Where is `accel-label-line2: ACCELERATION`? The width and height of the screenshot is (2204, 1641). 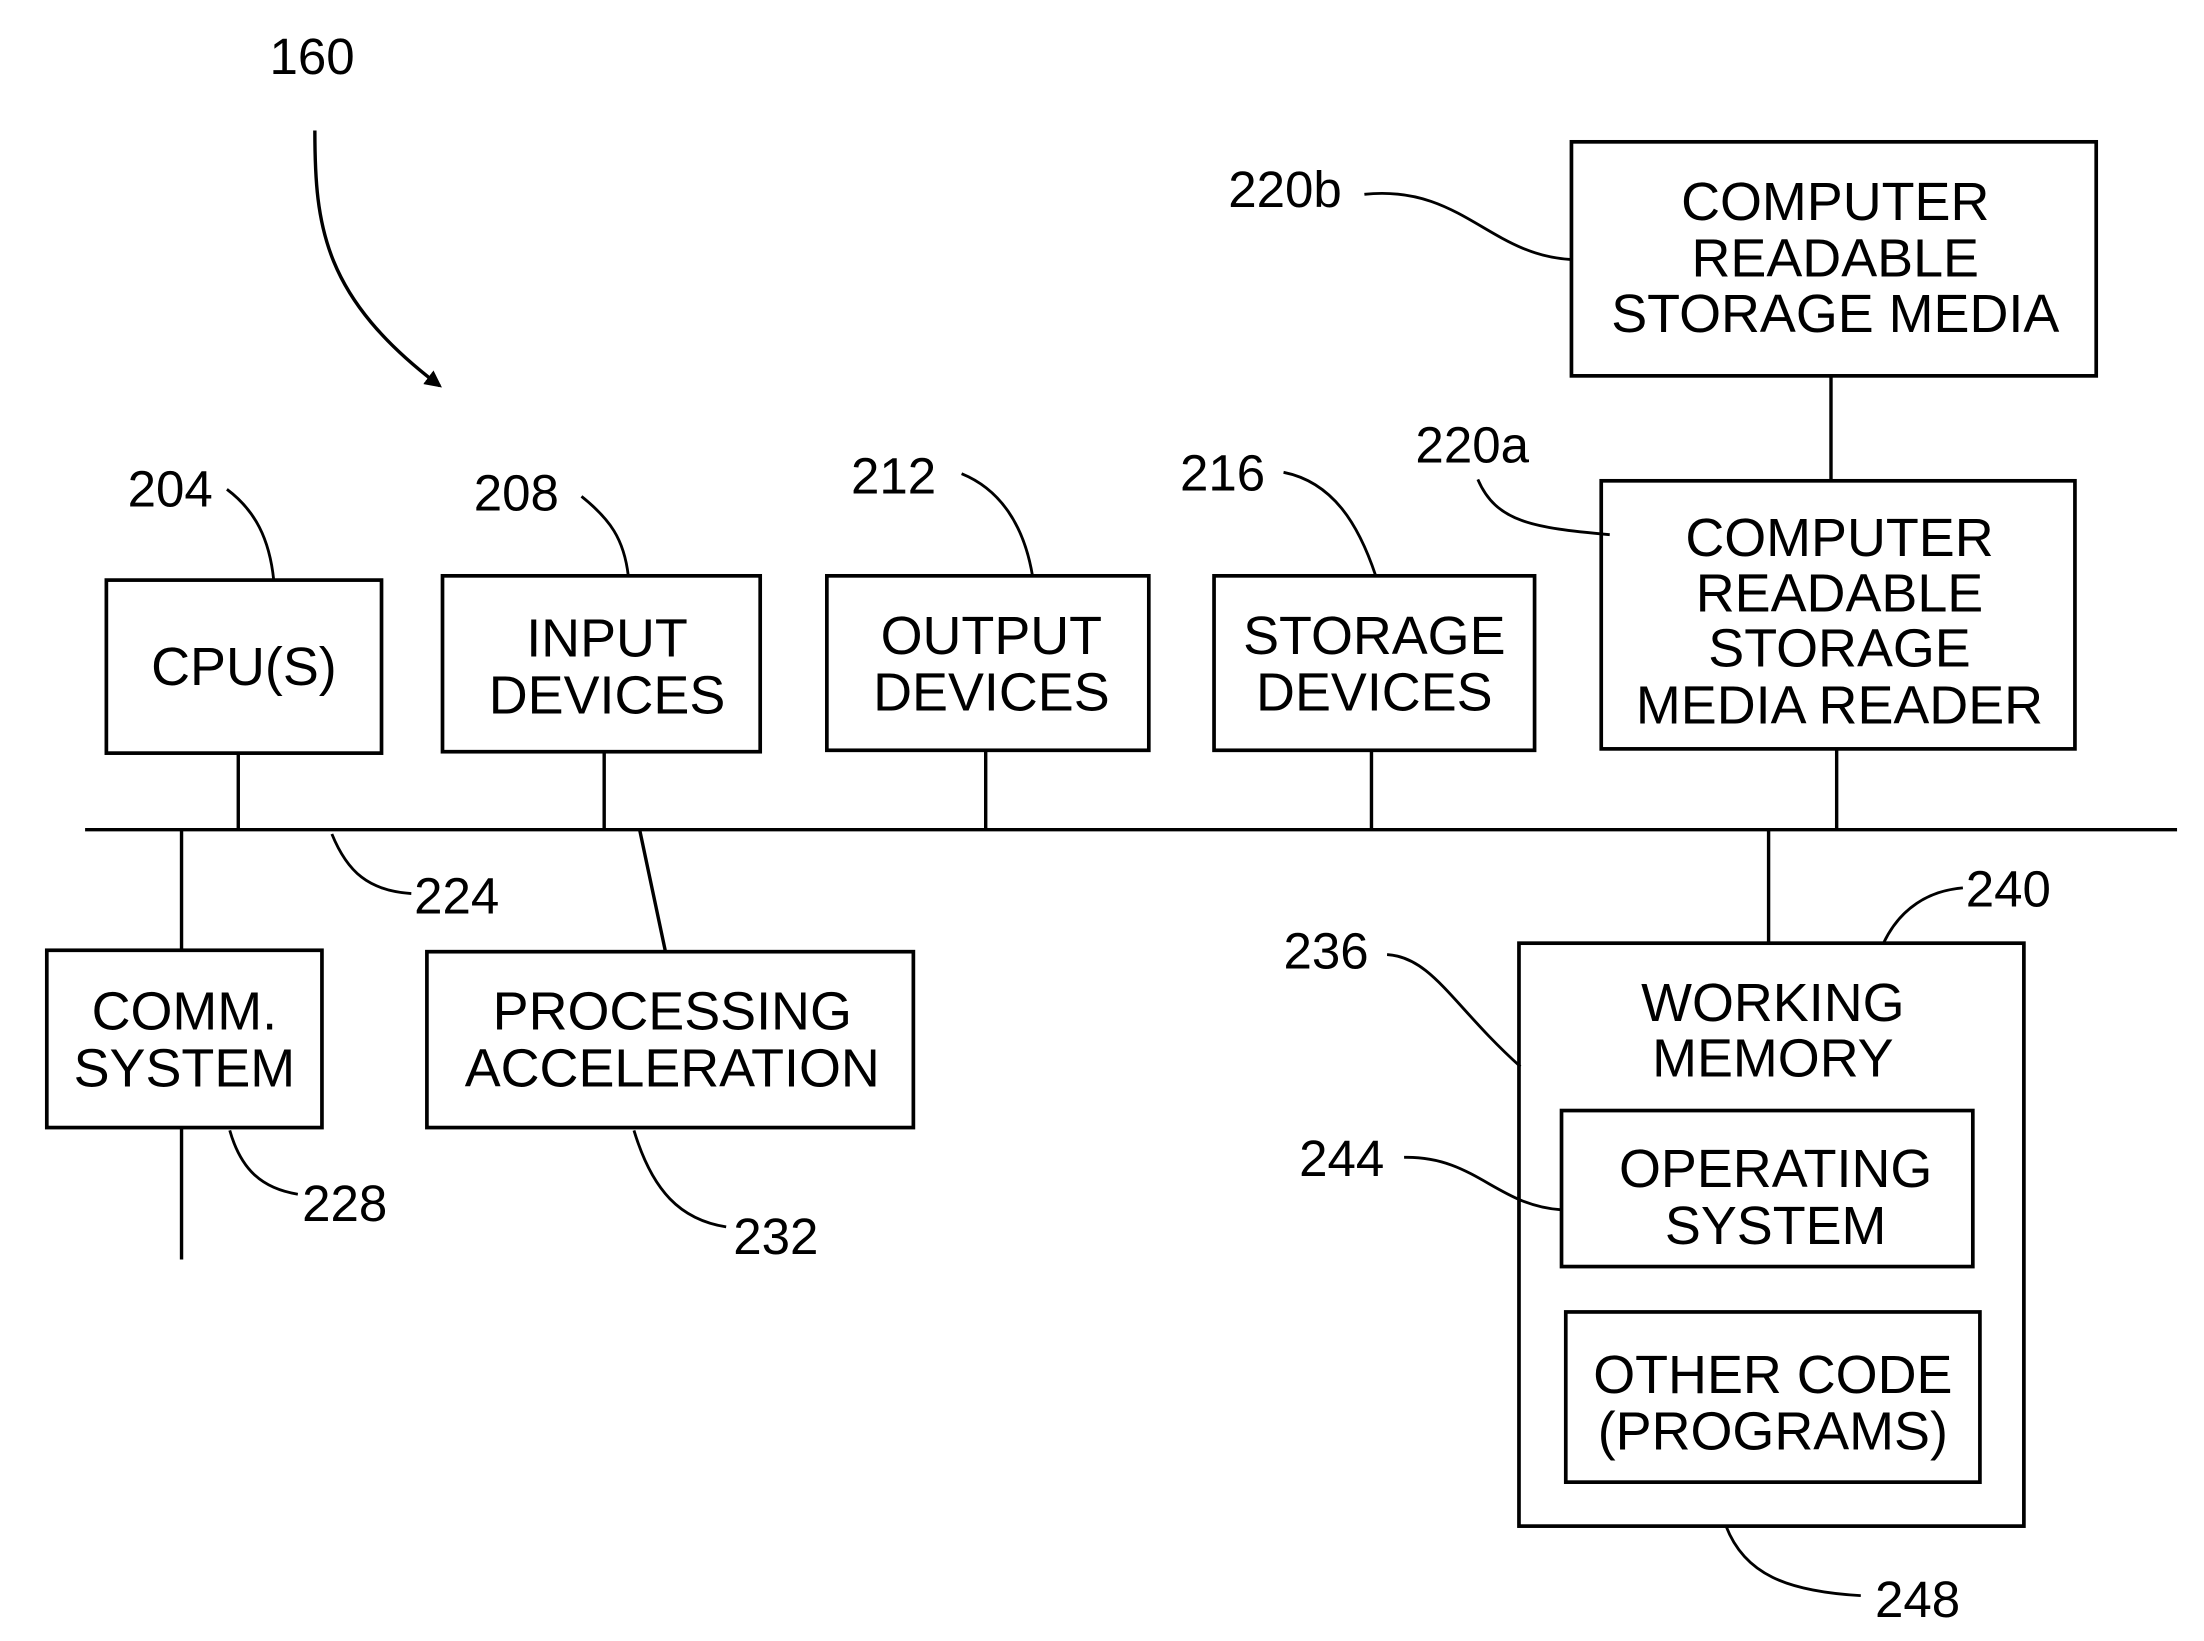 accel-label-line2: ACCELERATION is located at coordinates (672, 1068).